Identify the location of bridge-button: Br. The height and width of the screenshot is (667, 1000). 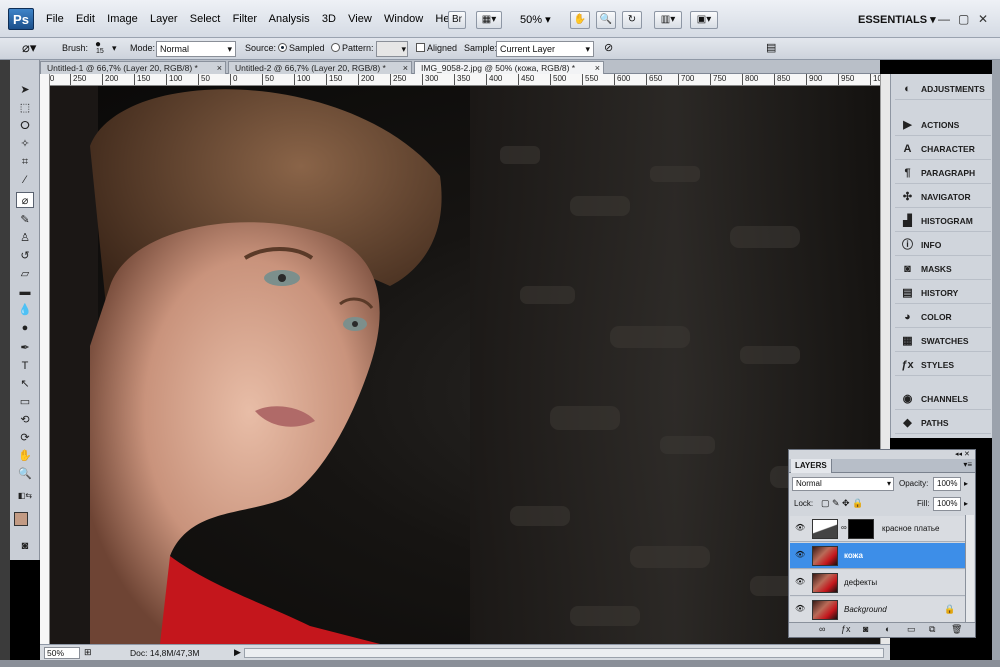
(457, 20).